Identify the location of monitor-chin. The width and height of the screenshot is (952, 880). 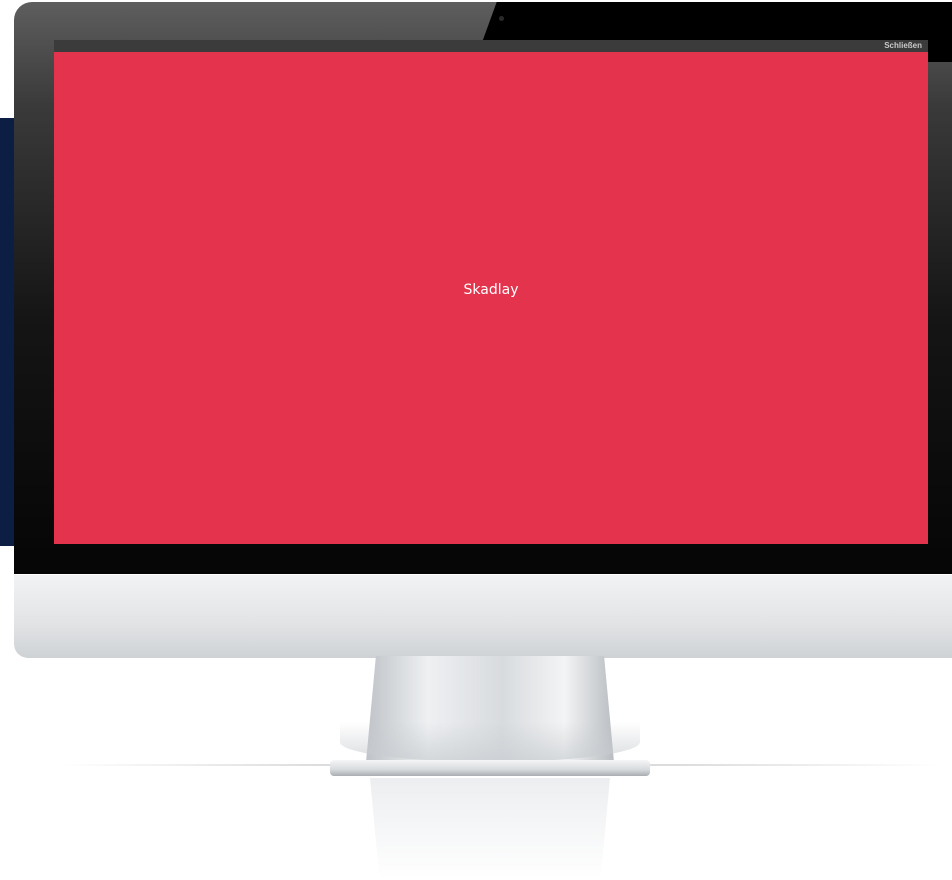
(483, 616).